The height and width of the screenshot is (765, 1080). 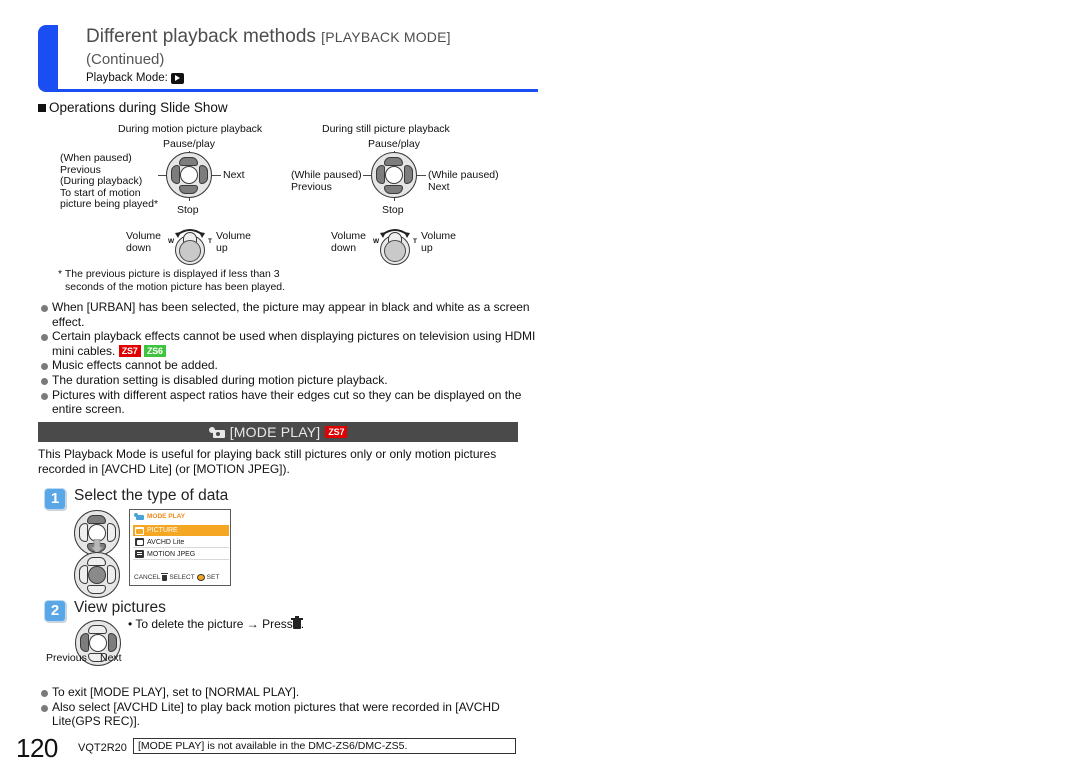 I want to click on step-1-cursor-pad-set, so click(x=97, y=575).